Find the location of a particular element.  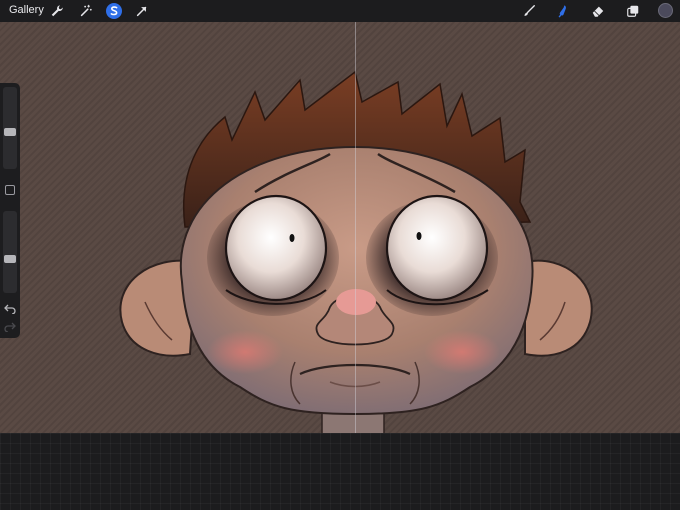

left-sidebar is located at coordinates (10, 210).